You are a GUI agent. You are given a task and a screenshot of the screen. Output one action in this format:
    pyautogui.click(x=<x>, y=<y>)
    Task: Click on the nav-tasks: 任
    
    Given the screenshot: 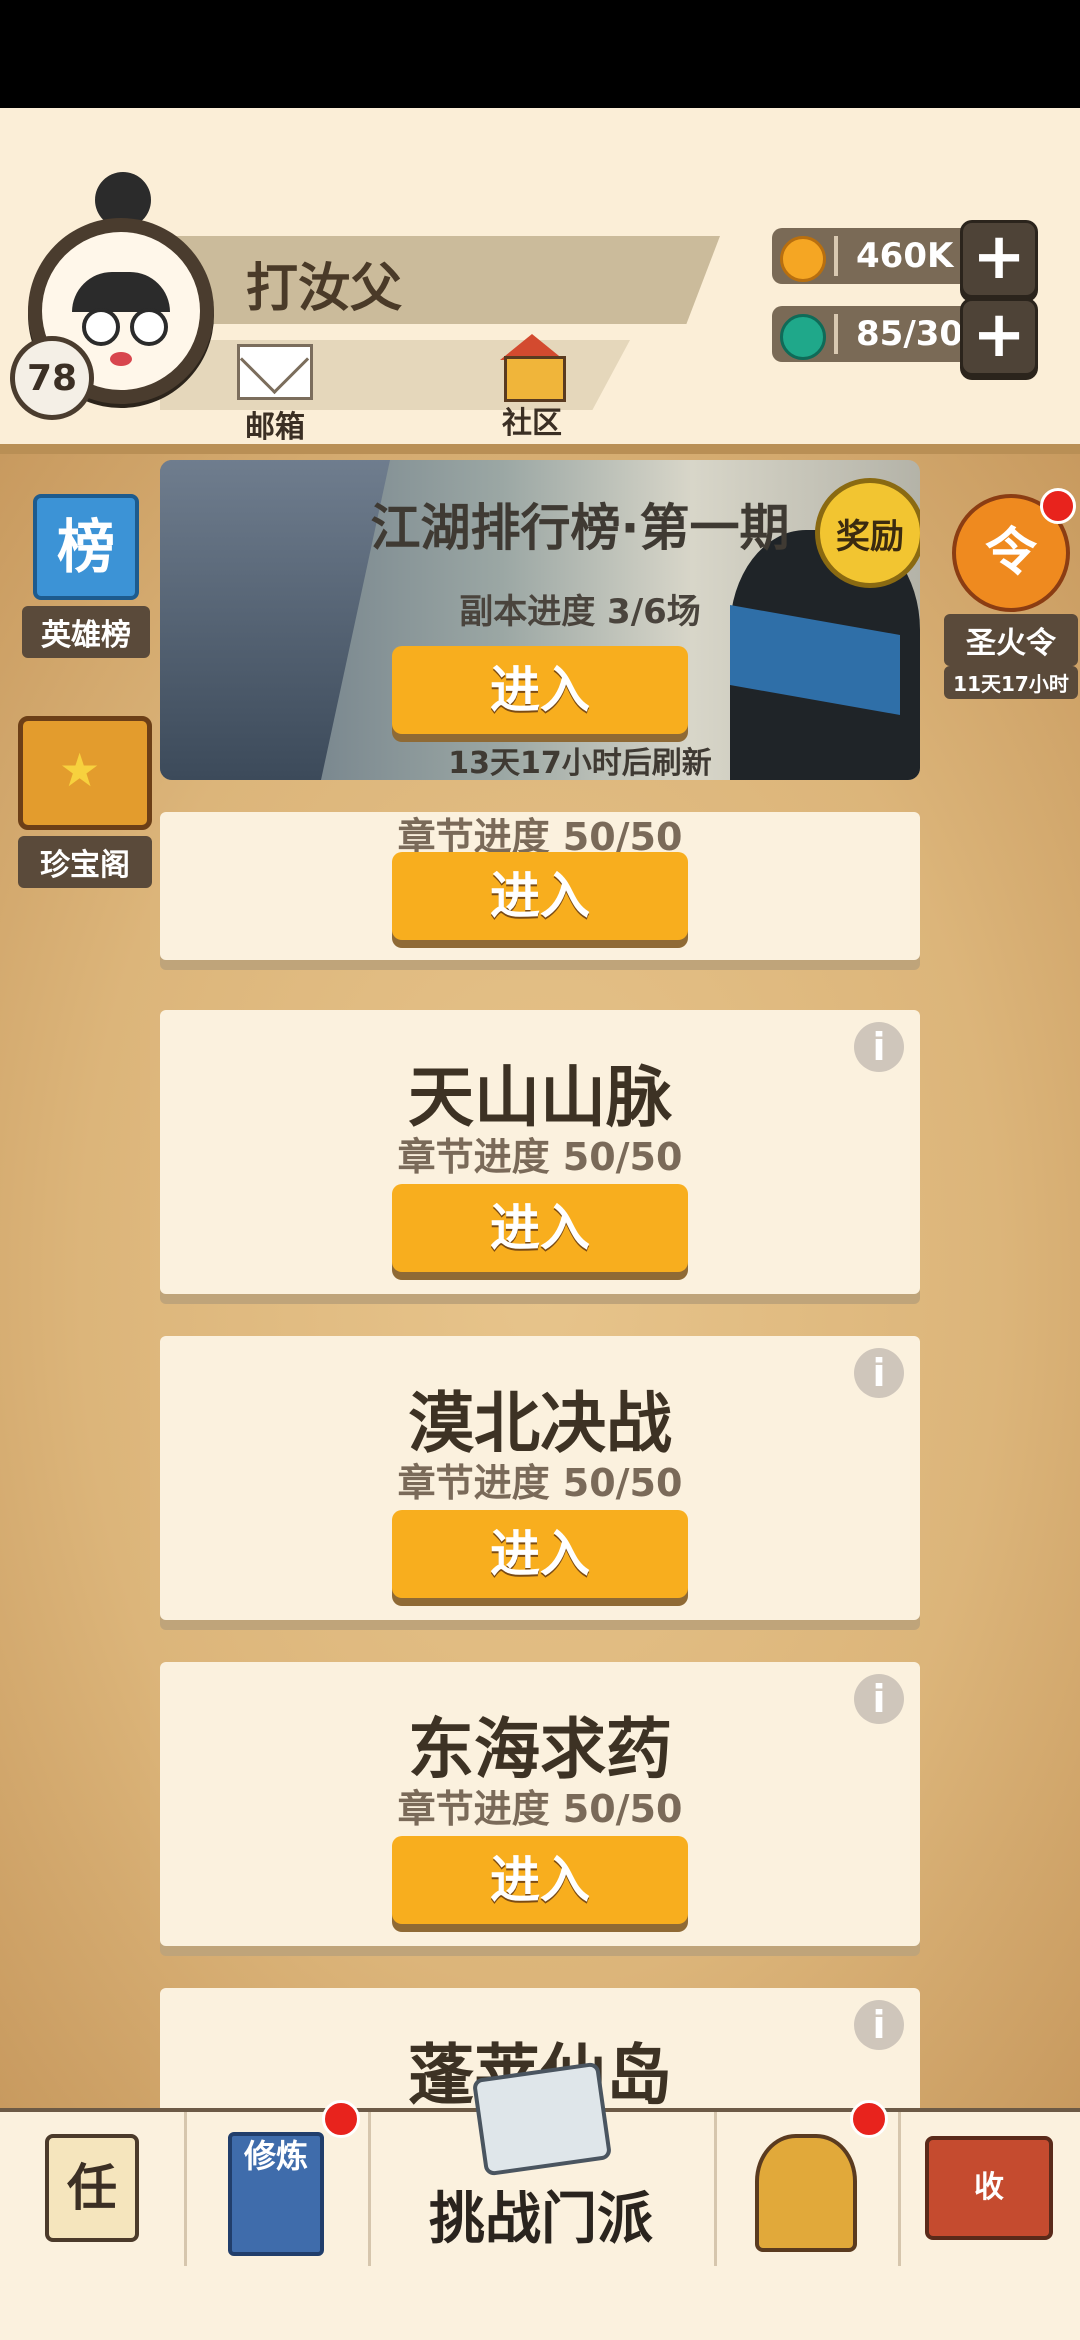 What is the action you would take?
    pyautogui.click(x=93, y=2191)
    